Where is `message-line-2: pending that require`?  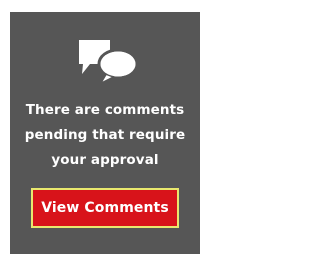
message-line-2: pending that require is located at coordinates (105, 135).